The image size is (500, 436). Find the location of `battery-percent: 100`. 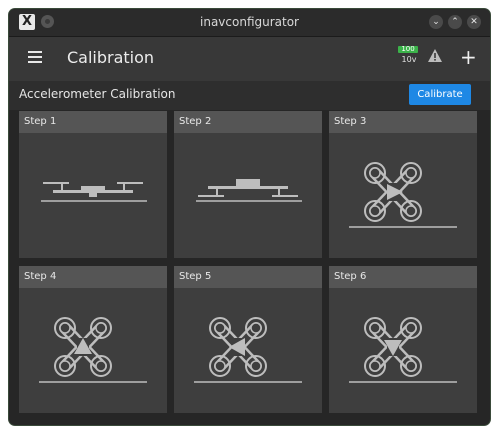

battery-percent: 100 is located at coordinates (408, 49).